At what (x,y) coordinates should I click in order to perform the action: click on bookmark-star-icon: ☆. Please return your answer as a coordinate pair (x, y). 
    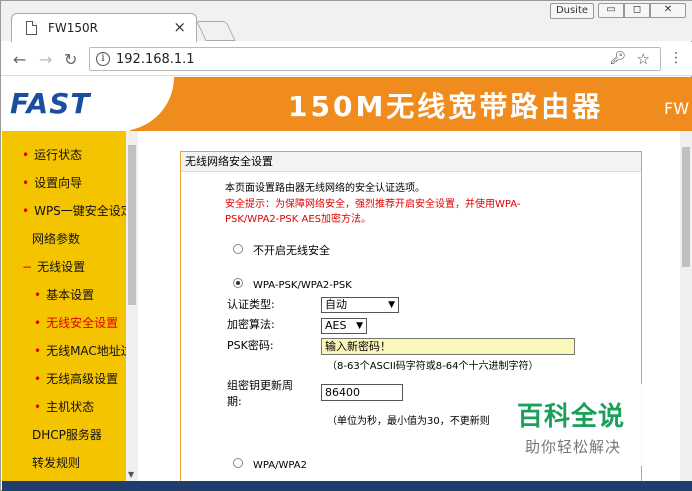
    Looking at the image, I should click on (643, 59).